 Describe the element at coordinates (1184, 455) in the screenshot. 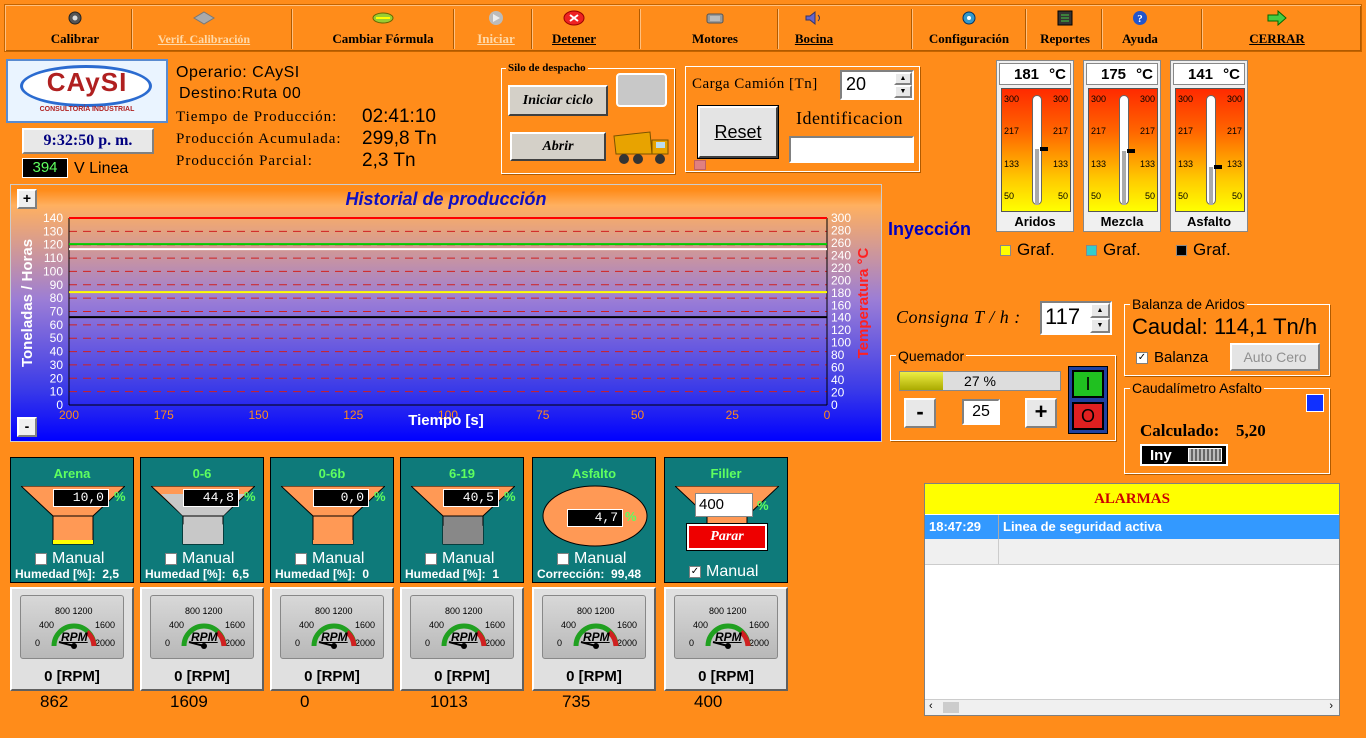

I see `iny-toggle: Iny` at that location.